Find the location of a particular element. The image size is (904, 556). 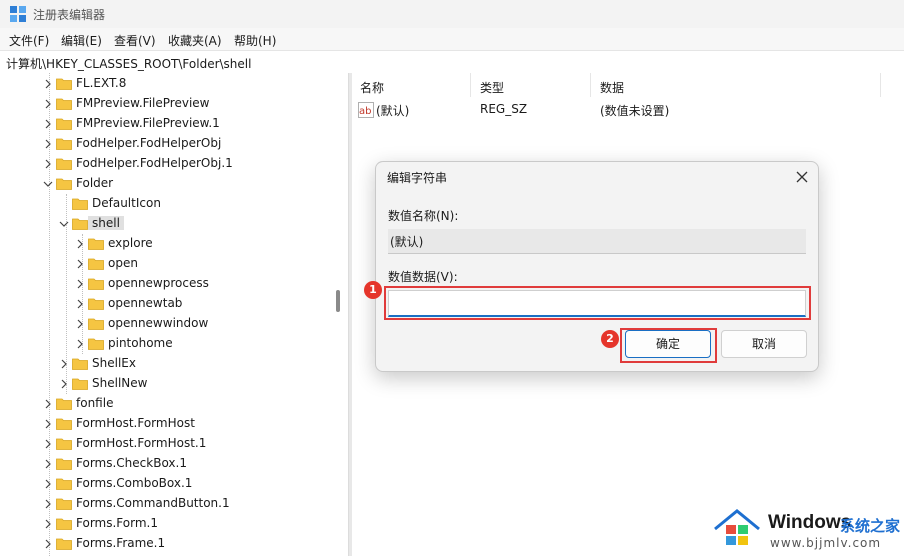

tree-item: explore is located at coordinates (212, 244).